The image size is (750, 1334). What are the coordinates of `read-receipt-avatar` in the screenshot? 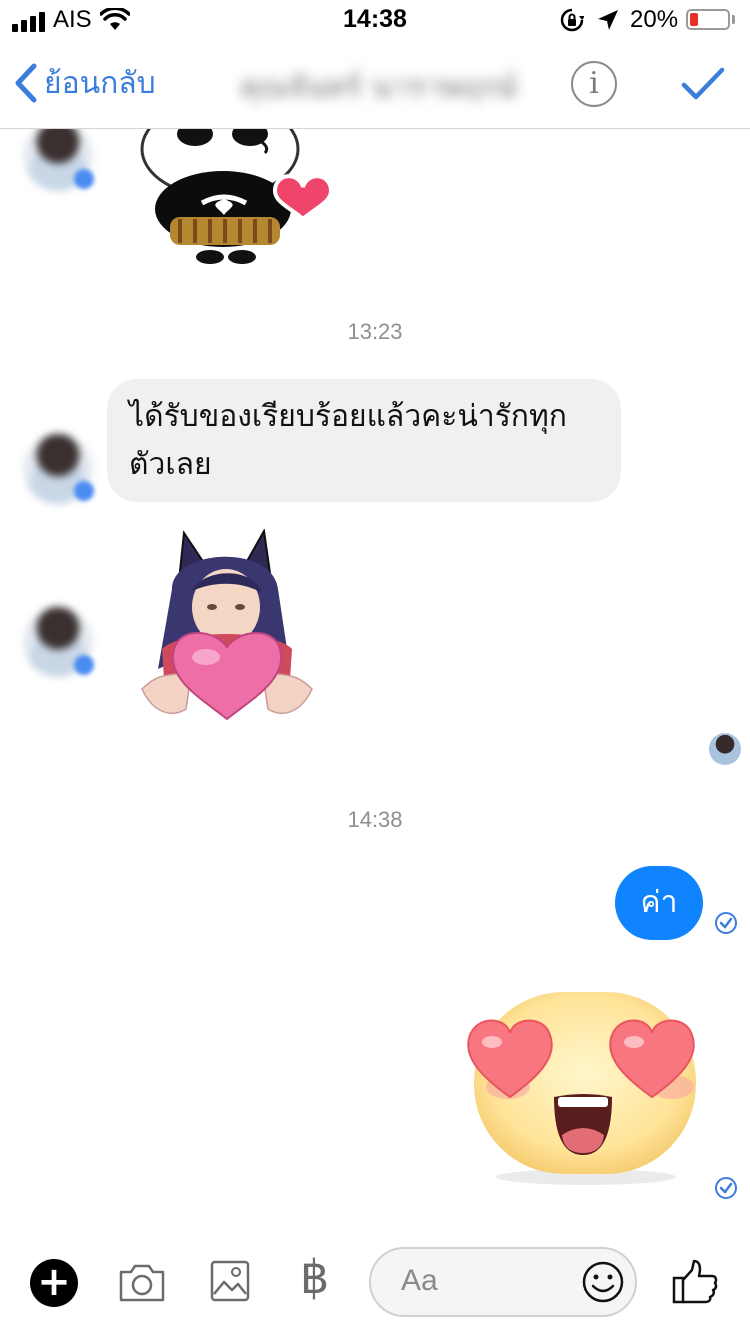 It's located at (725, 749).